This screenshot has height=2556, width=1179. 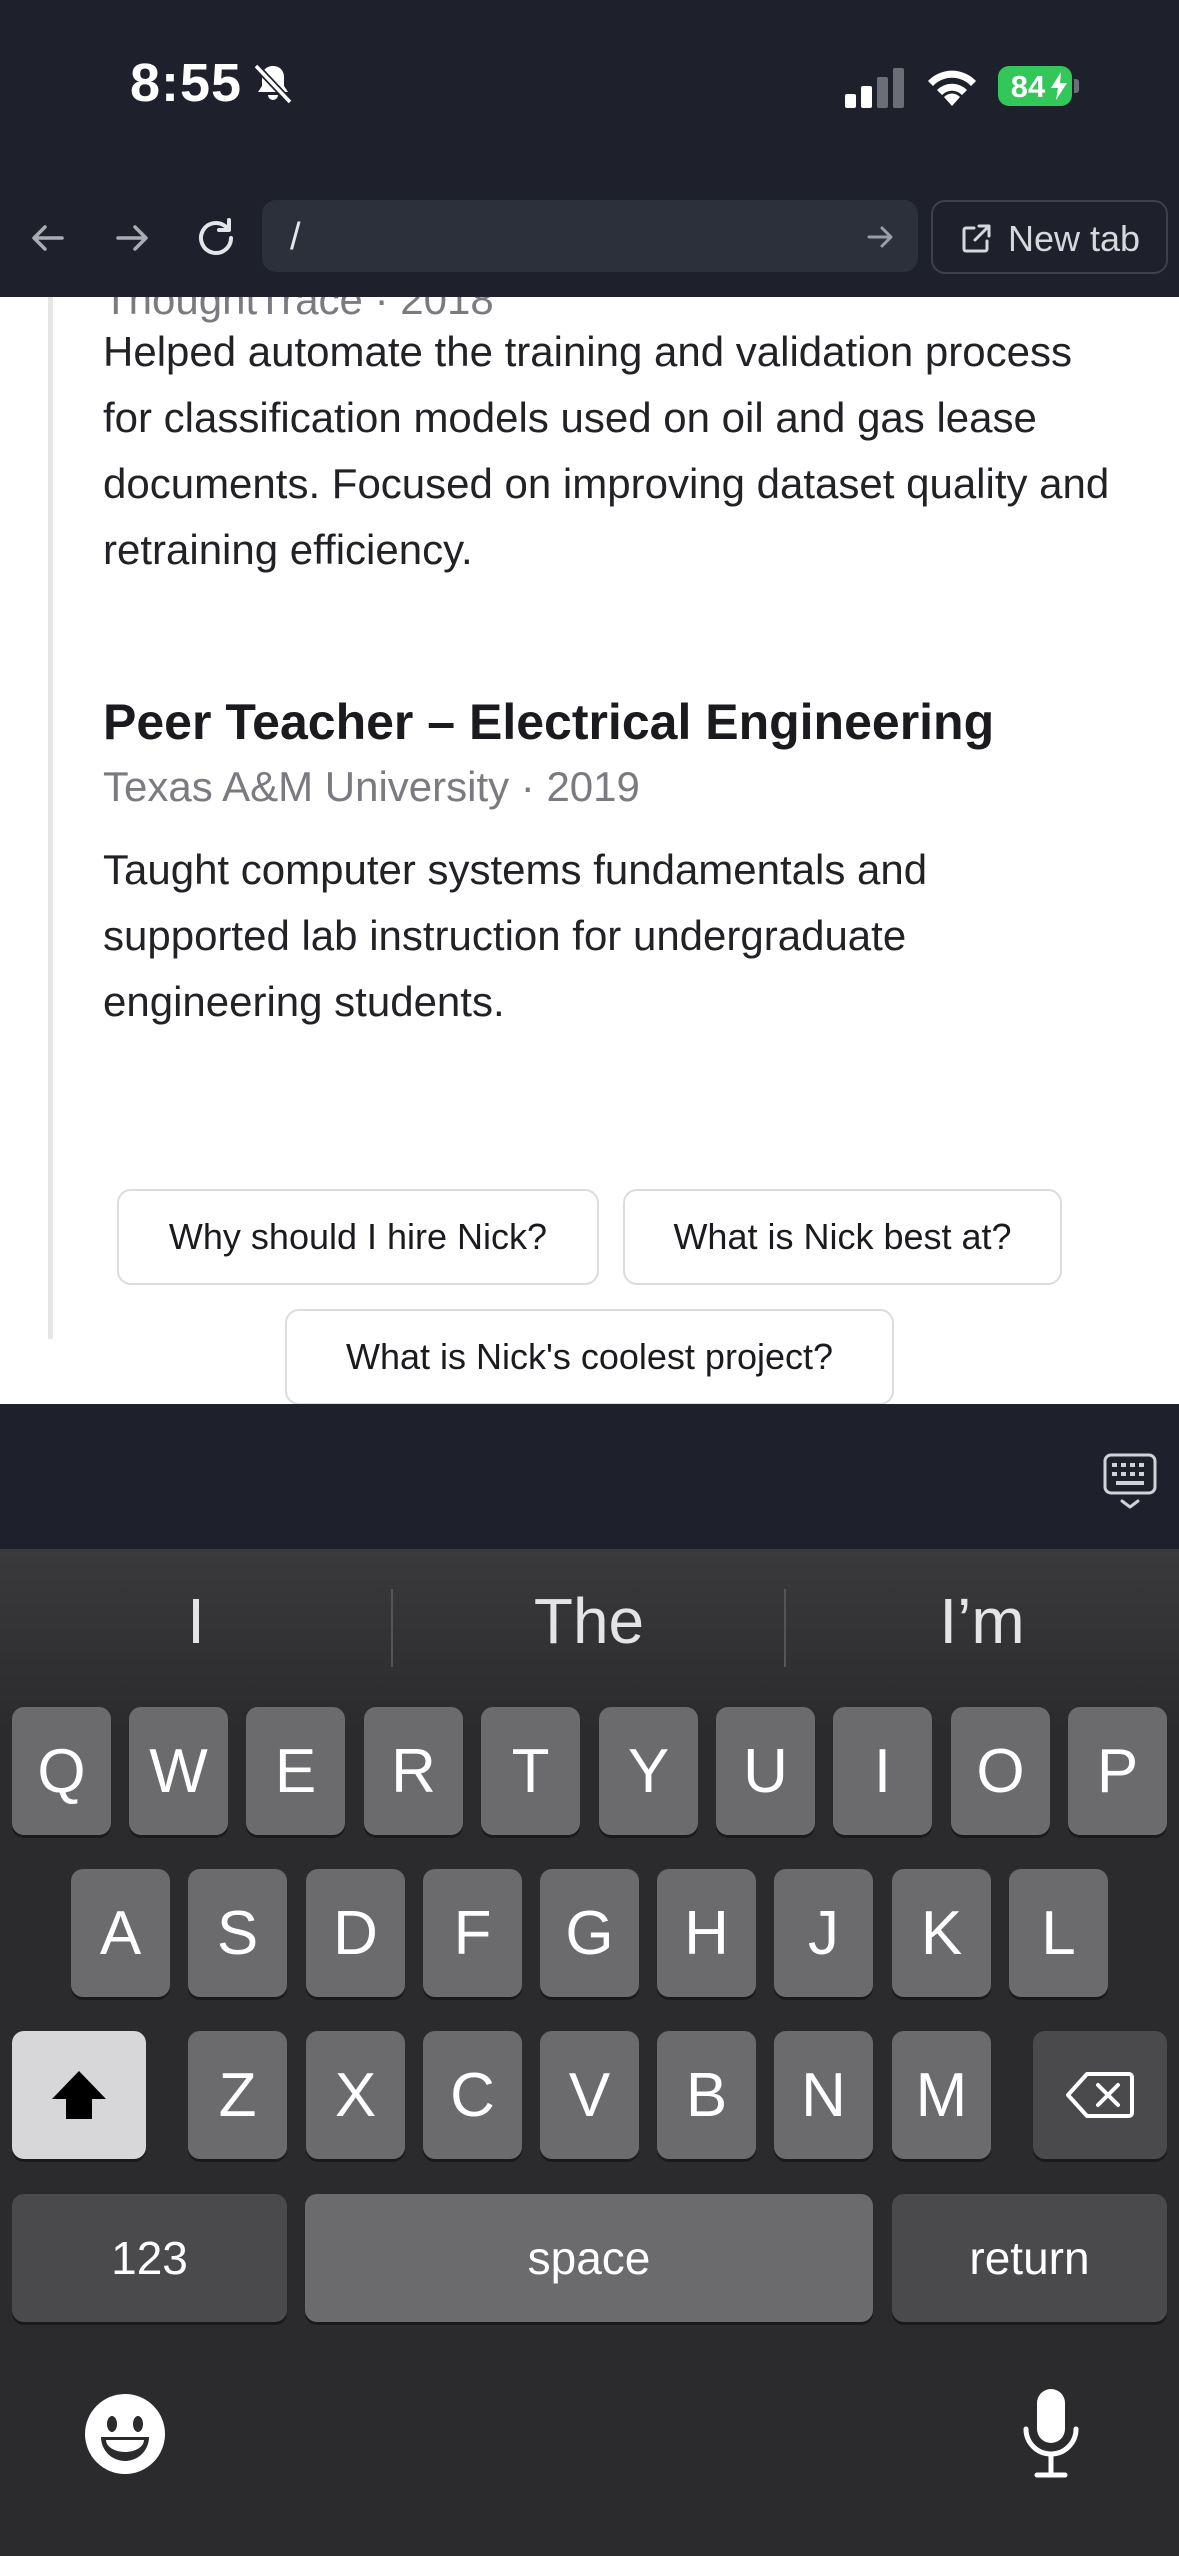 I want to click on reload-icon, so click(x=216, y=236).